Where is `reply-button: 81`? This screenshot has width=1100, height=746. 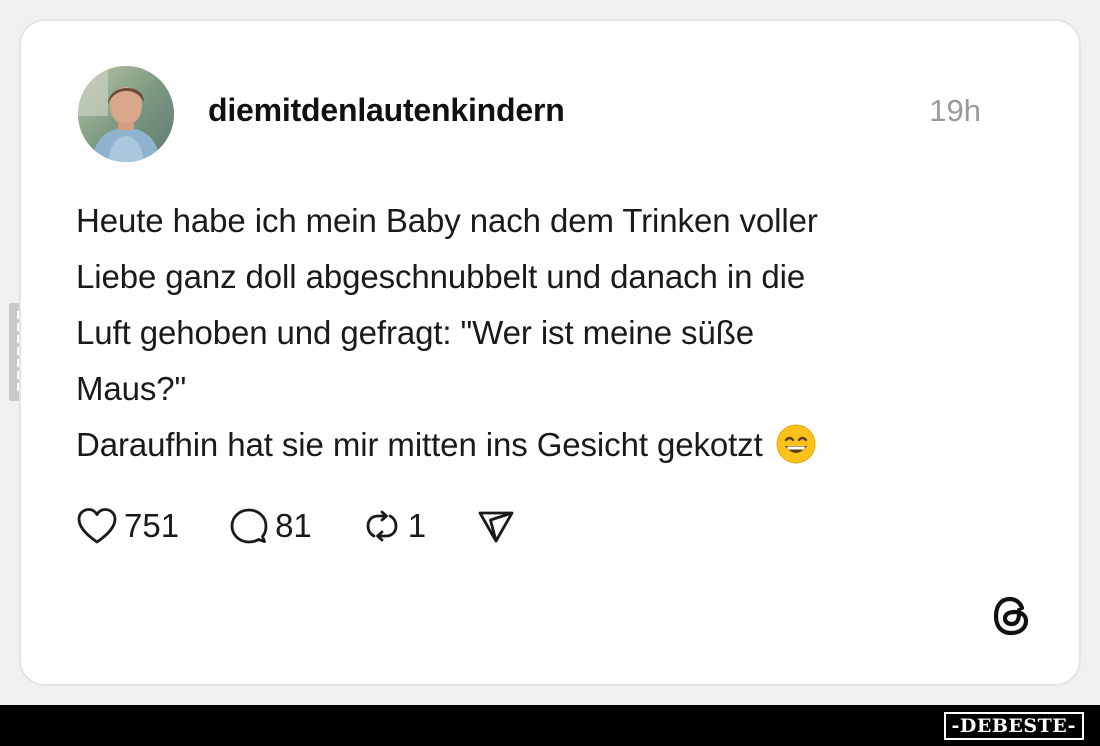
reply-button: 81 is located at coordinates (270, 526).